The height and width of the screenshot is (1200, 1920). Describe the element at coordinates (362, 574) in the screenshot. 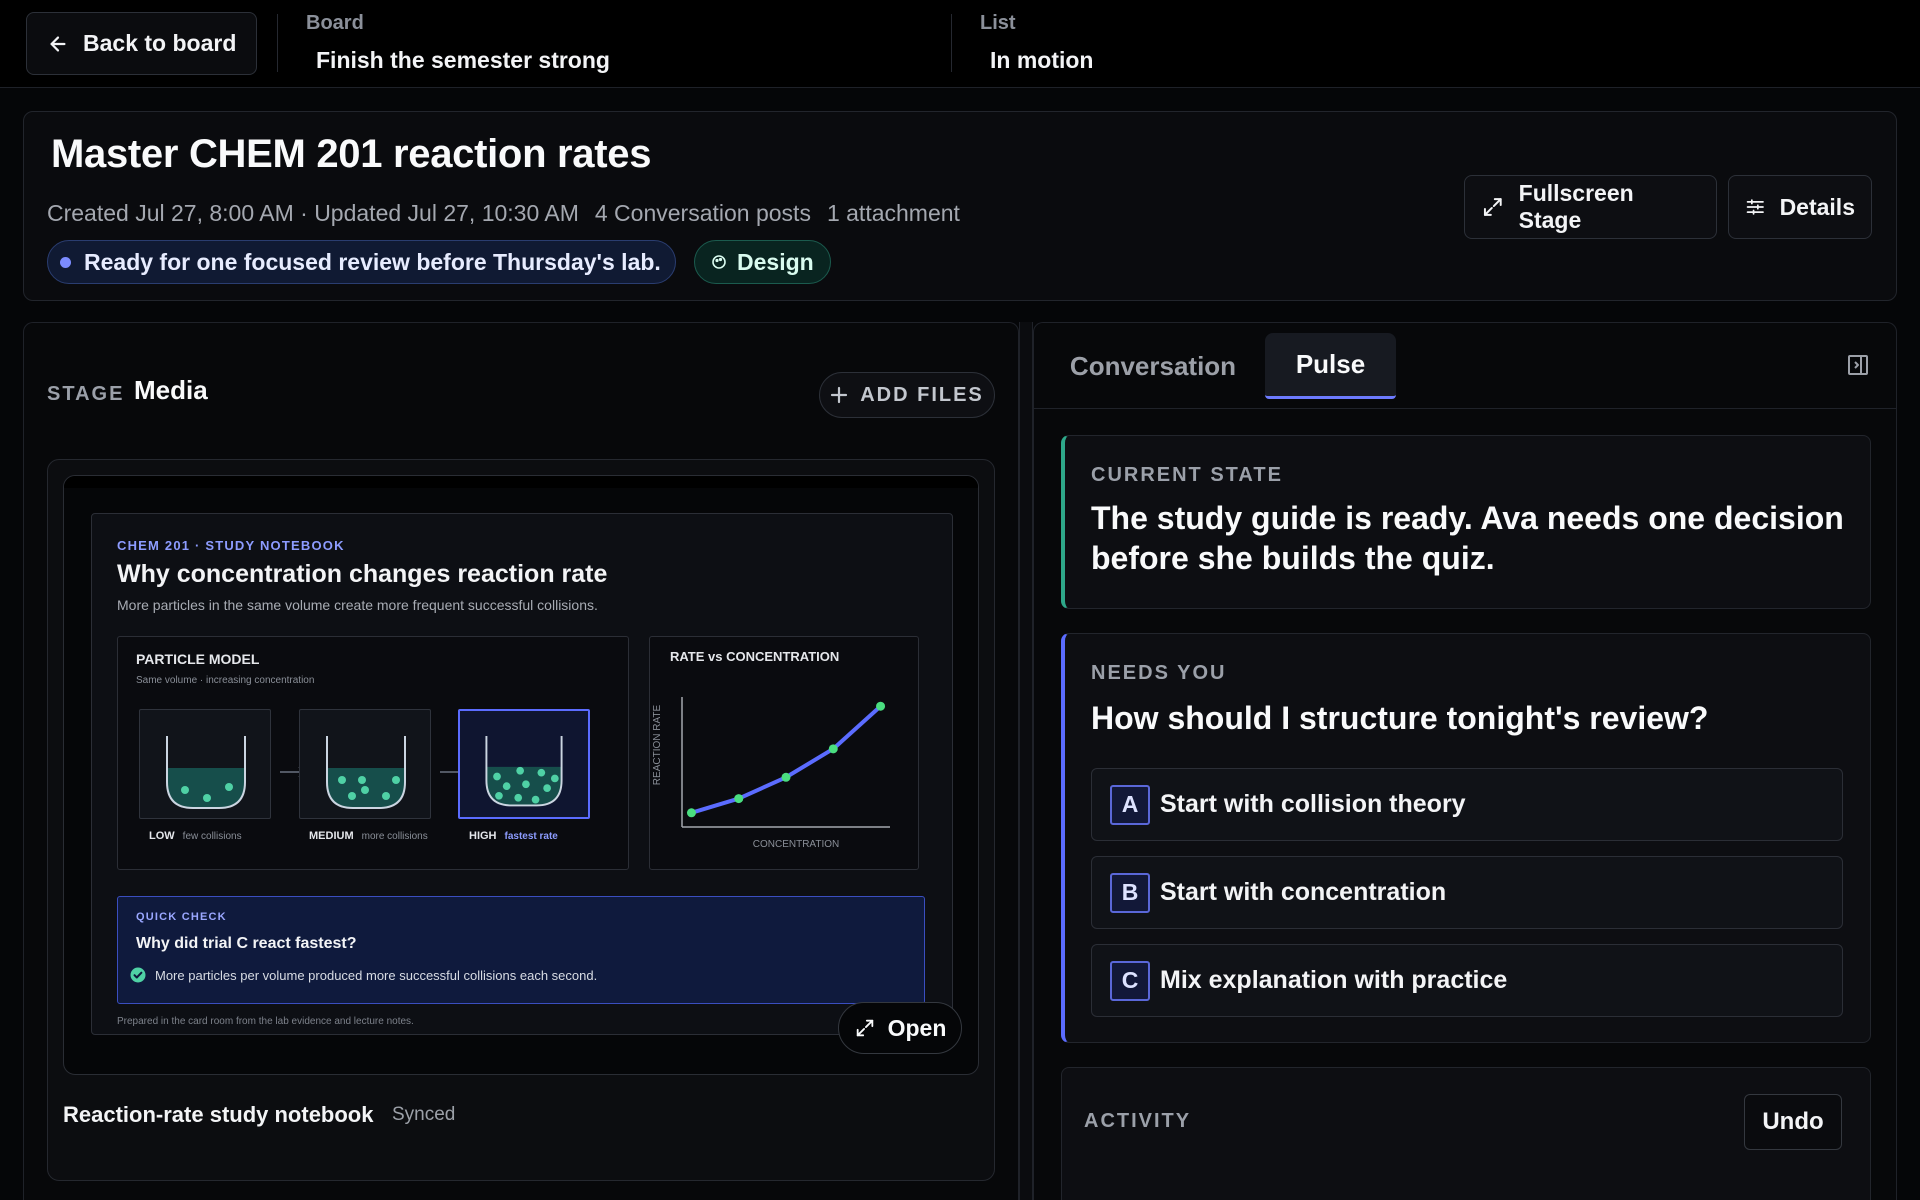

I see `notebook-title: Why concentration changes reaction rate` at that location.